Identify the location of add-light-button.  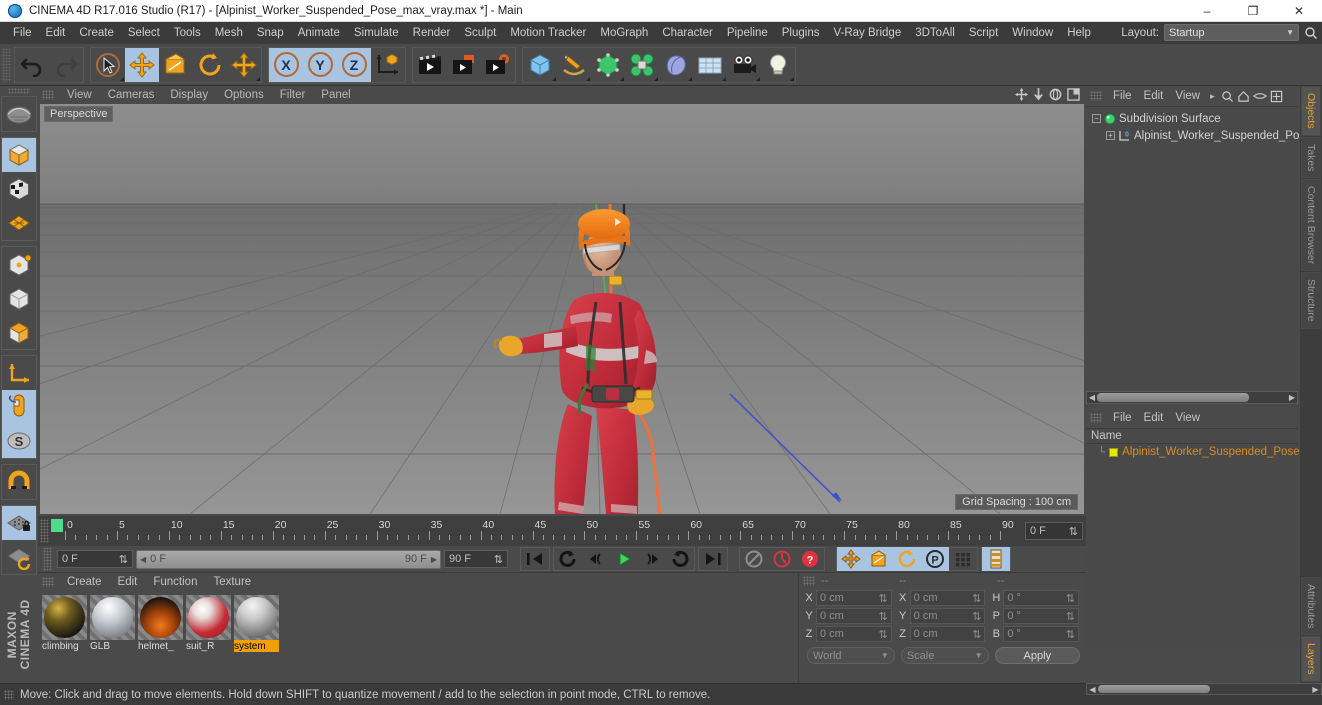
(778, 64).